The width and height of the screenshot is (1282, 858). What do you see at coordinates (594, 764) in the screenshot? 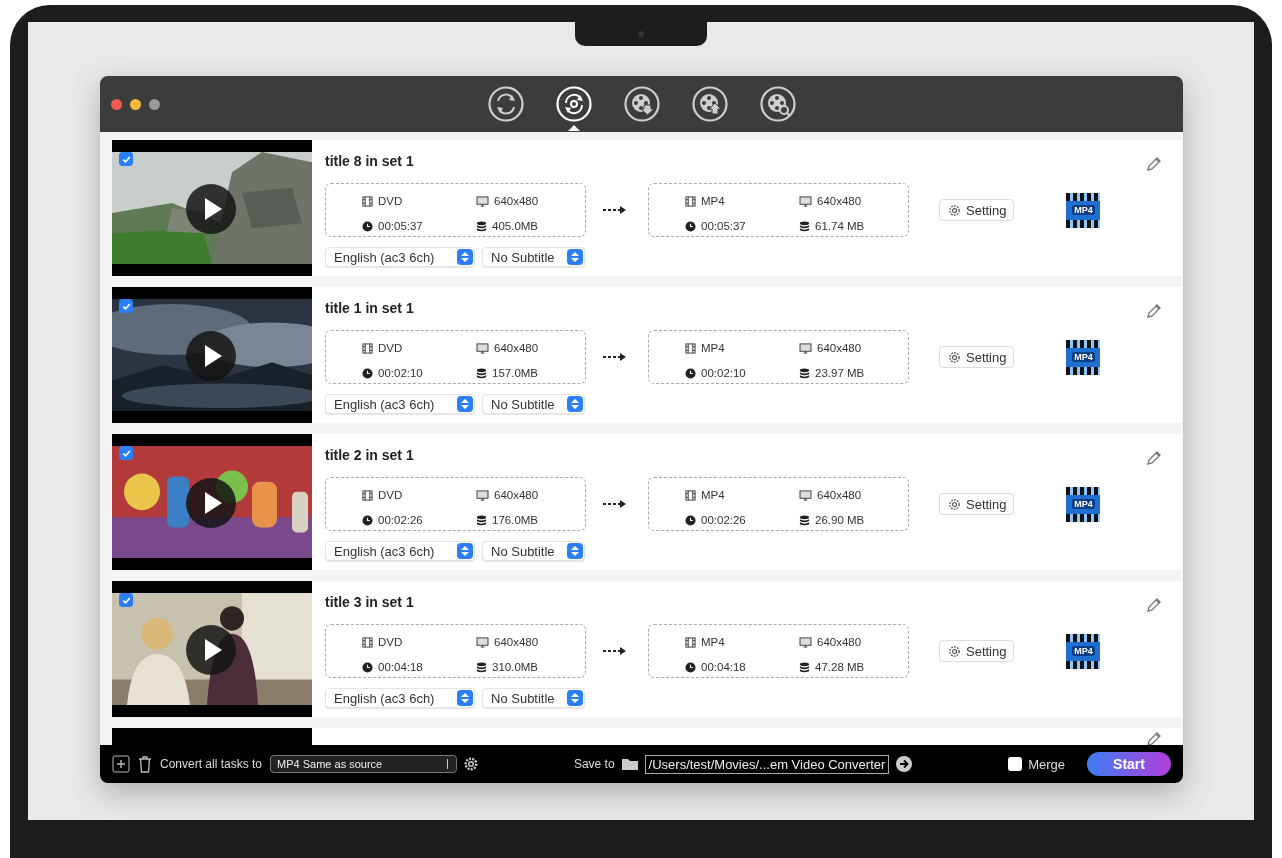
I see `save-to-label: Save to` at bounding box center [594, 764].